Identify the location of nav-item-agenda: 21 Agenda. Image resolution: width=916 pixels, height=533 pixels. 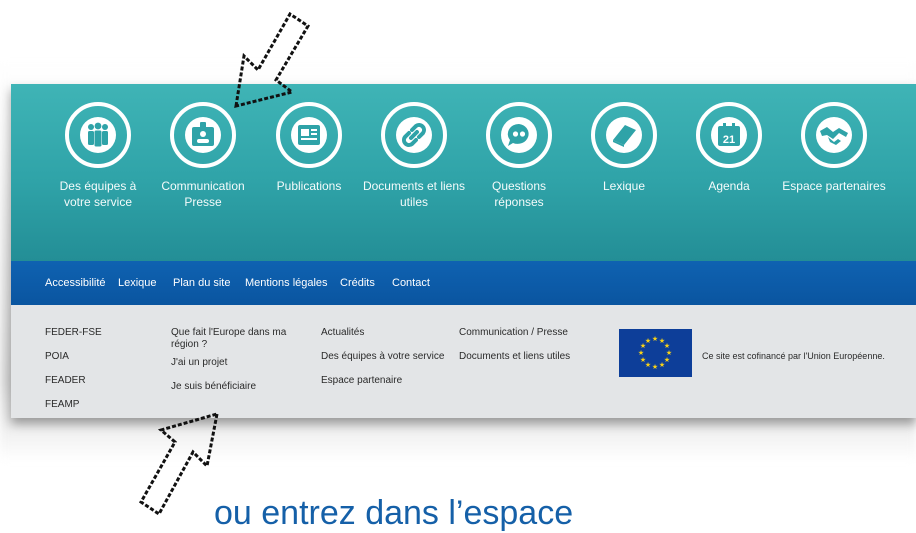
(729, 148).